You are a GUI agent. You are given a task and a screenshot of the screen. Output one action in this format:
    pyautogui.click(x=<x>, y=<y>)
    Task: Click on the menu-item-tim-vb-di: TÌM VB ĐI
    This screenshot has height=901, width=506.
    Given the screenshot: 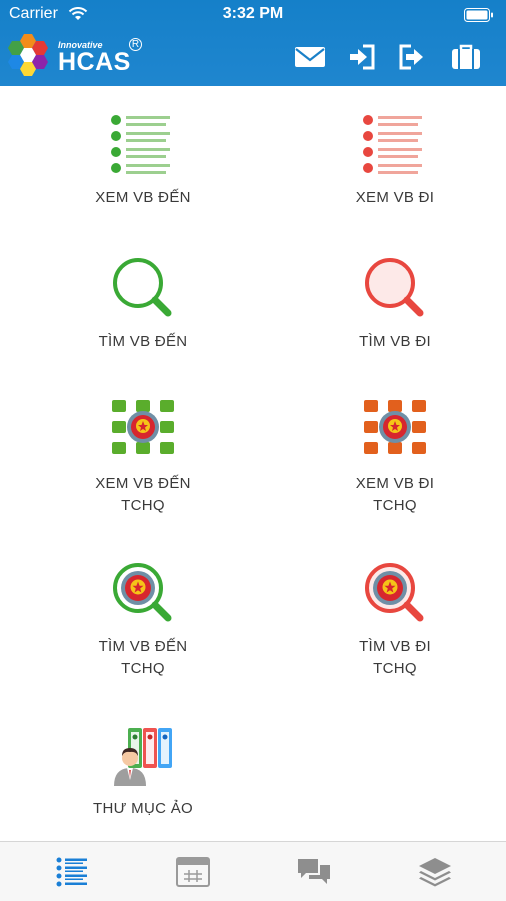 What is the action you would take?
    pyautogui.click(x=395, y=304)
    